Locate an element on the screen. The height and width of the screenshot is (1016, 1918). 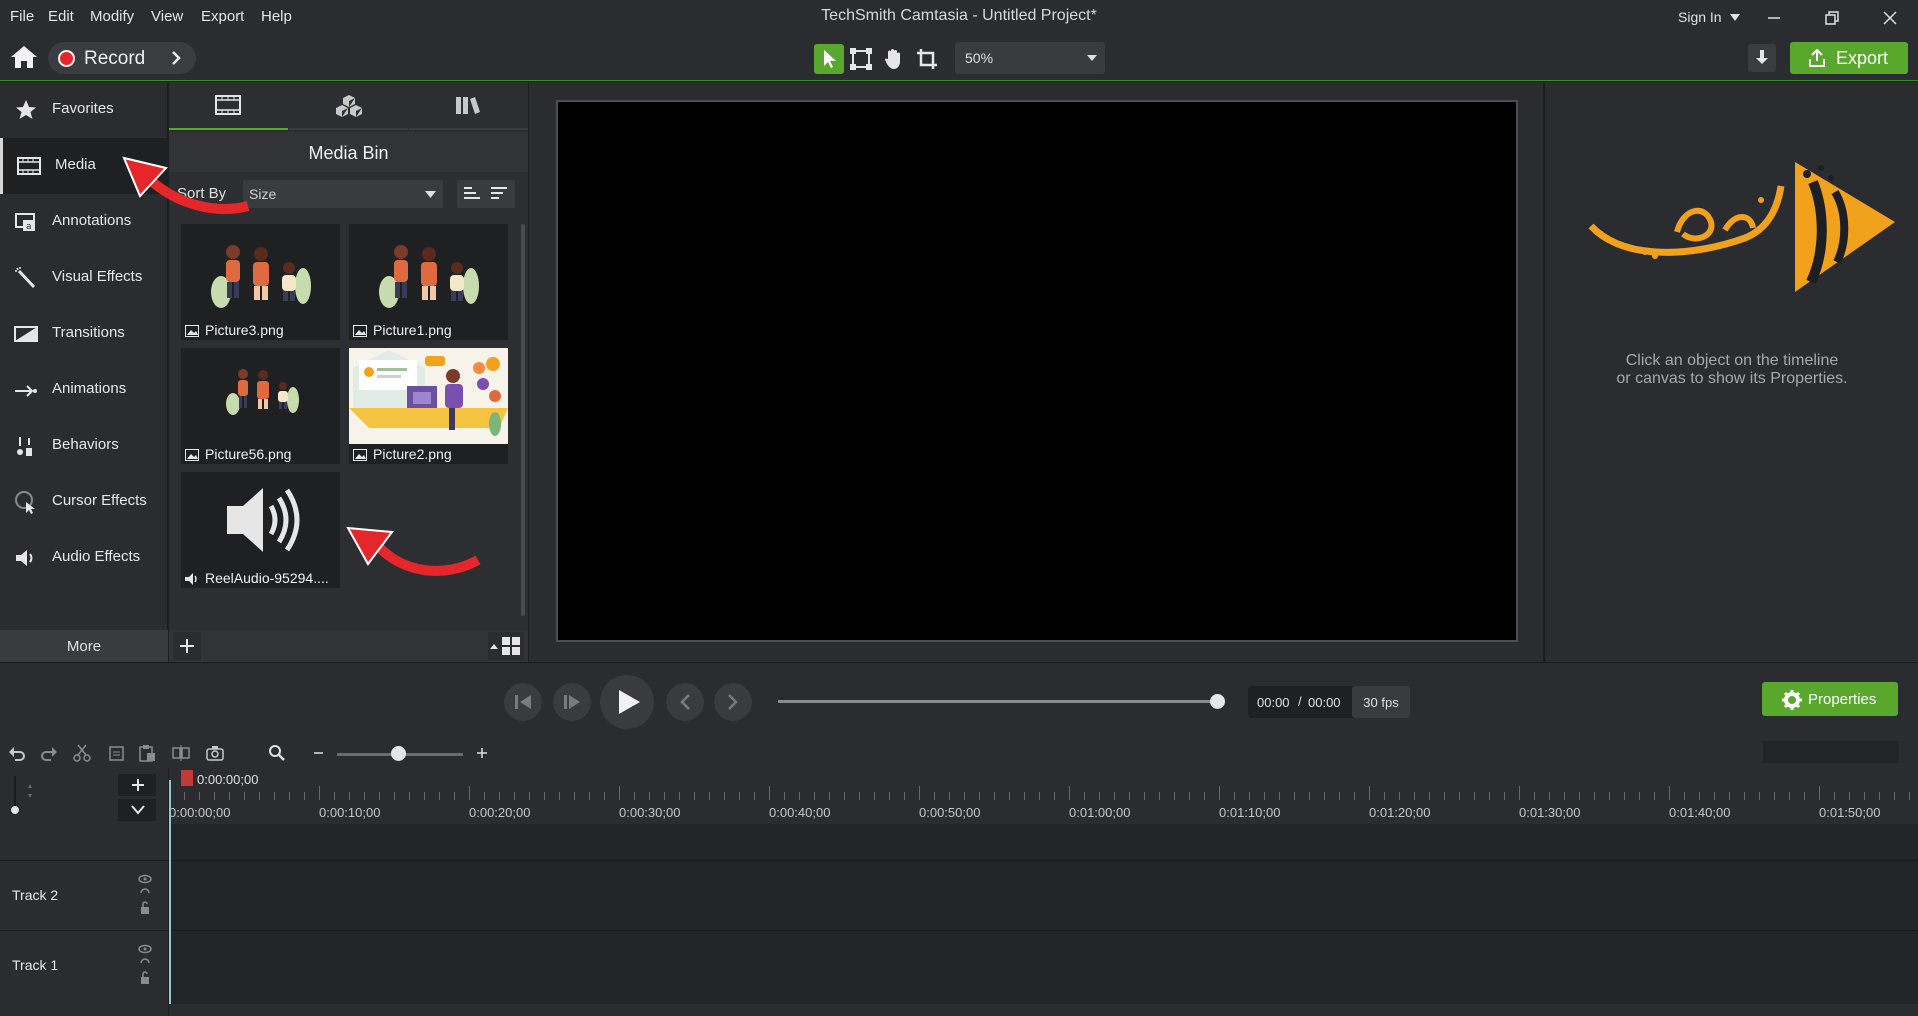
import-media-button is located at coordinates (187, 646).